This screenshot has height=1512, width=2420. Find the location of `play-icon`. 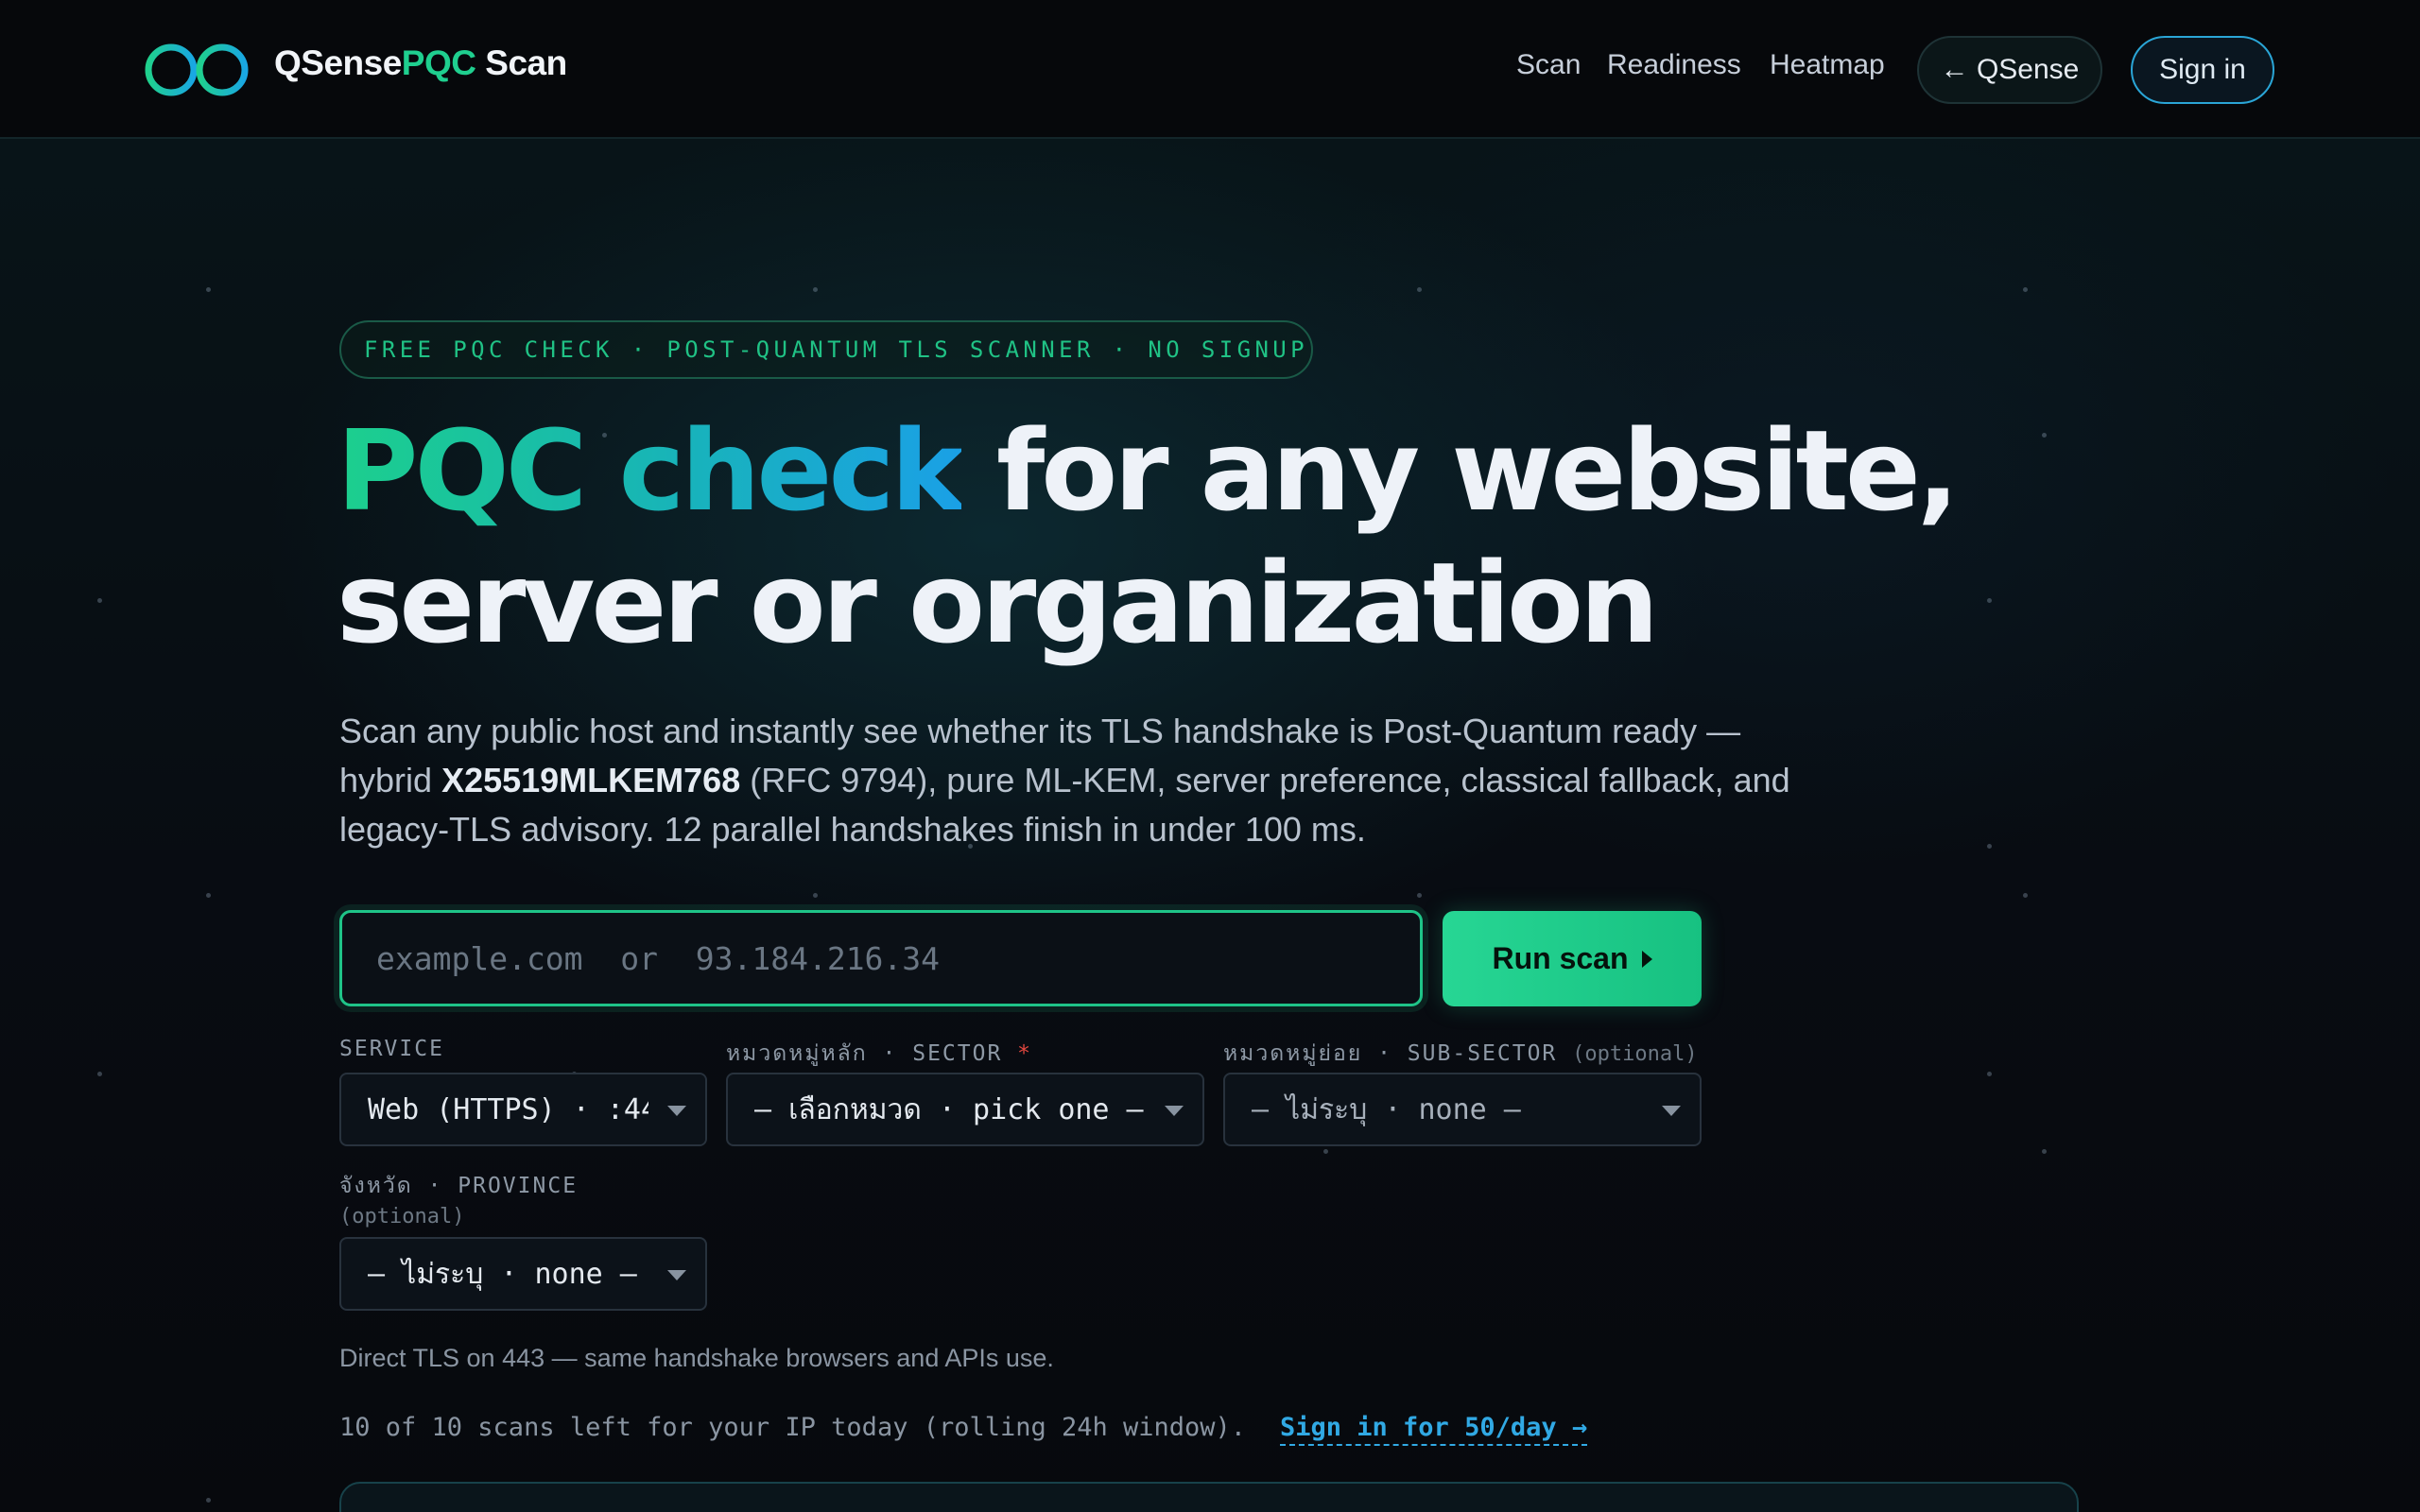

play-icon is located at coordinates (1646, 959).